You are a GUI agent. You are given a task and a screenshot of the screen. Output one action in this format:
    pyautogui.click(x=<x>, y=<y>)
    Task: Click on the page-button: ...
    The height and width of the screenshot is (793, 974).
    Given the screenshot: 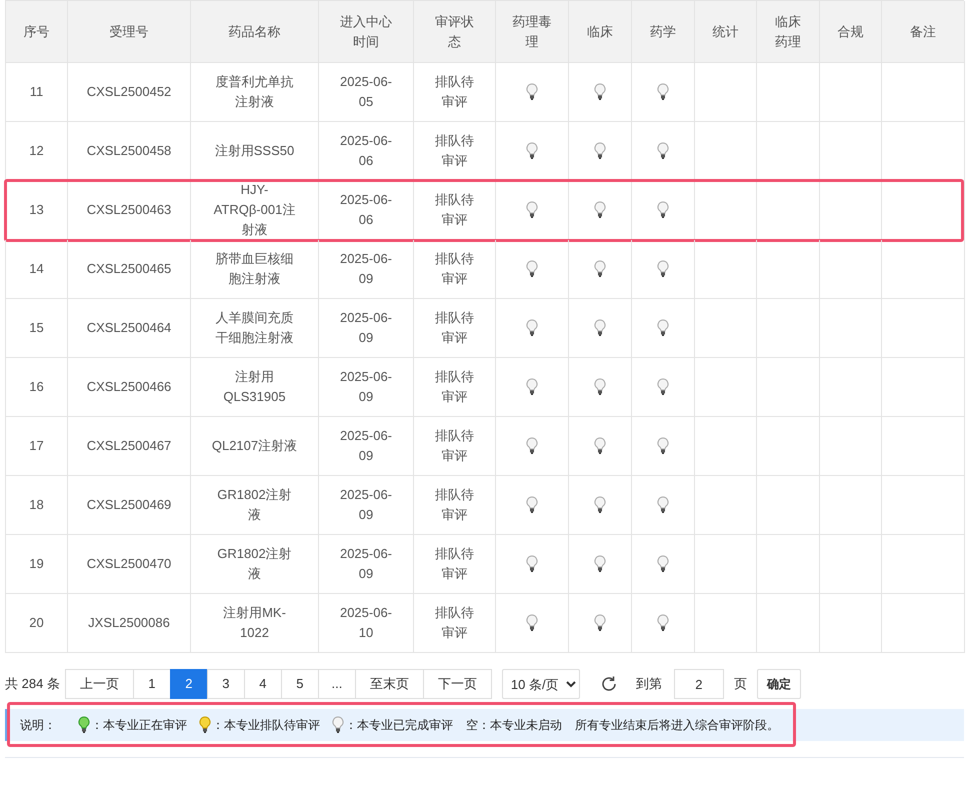 What is the action you would take?
    pyautogui.click(x=337, y=684)
    